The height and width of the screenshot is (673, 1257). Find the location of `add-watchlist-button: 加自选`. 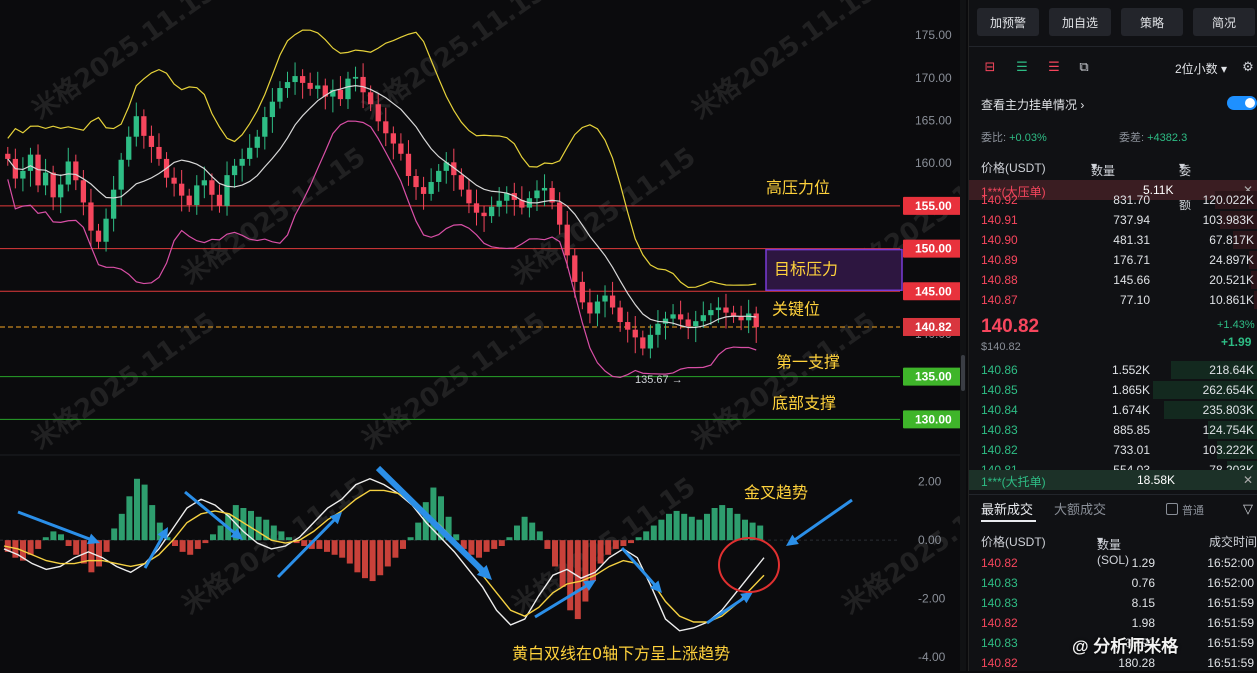

add-watchlist-button: 加自选 is located at coordinates (1080, 22).